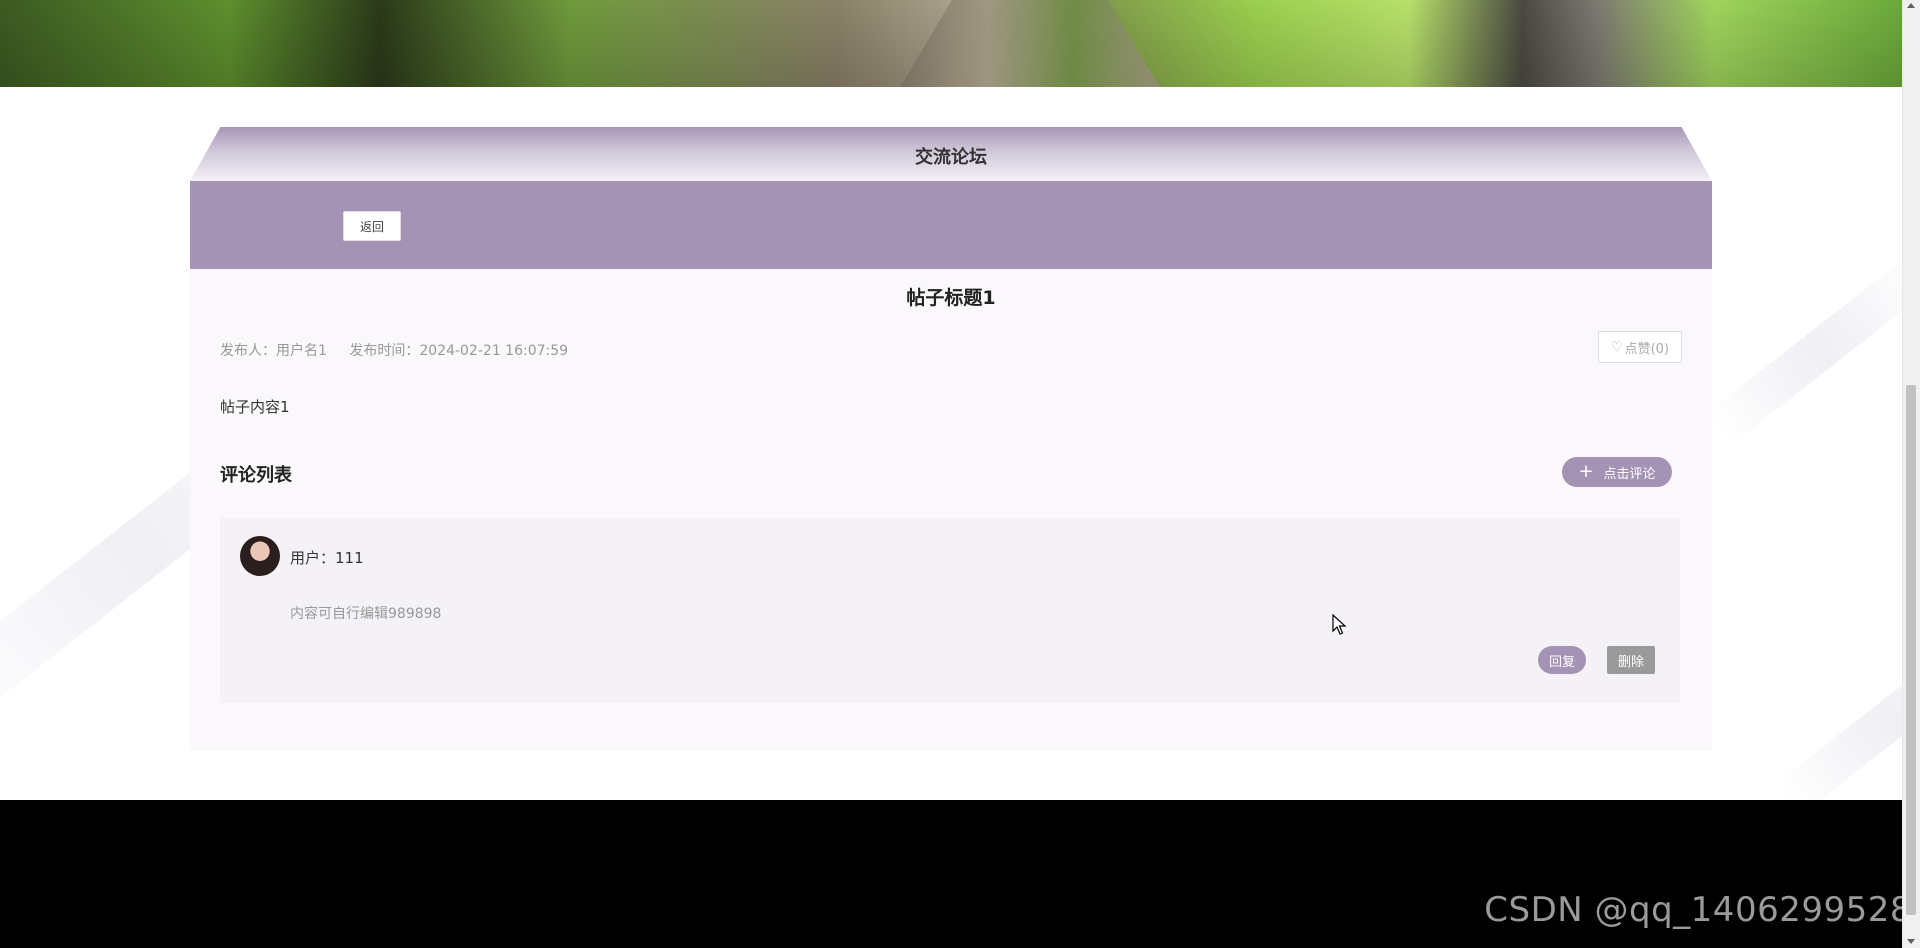 The image size is (1920, 948). I want to click on toolbar: 返回, so click(951, 225).